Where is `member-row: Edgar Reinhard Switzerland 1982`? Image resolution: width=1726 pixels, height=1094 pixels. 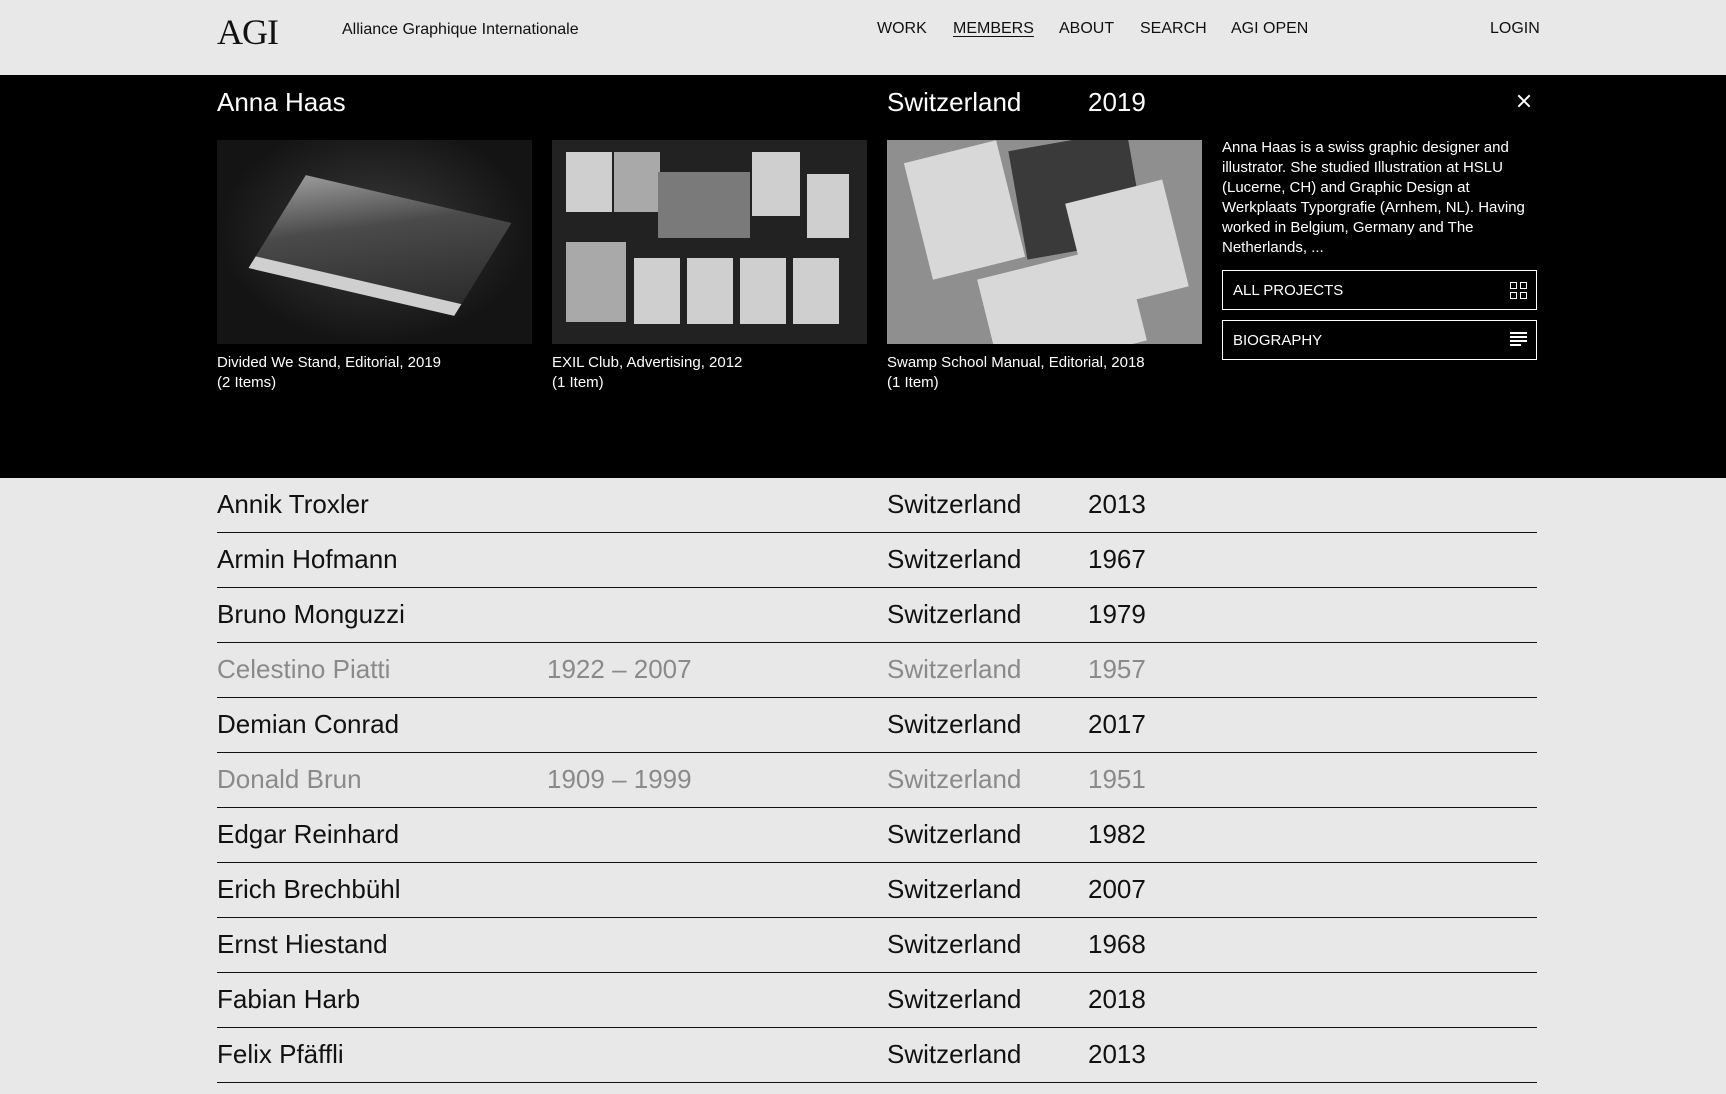 member-row: Edgar Reinhard Switzerland 1982 is located at coordinates (877, 835).